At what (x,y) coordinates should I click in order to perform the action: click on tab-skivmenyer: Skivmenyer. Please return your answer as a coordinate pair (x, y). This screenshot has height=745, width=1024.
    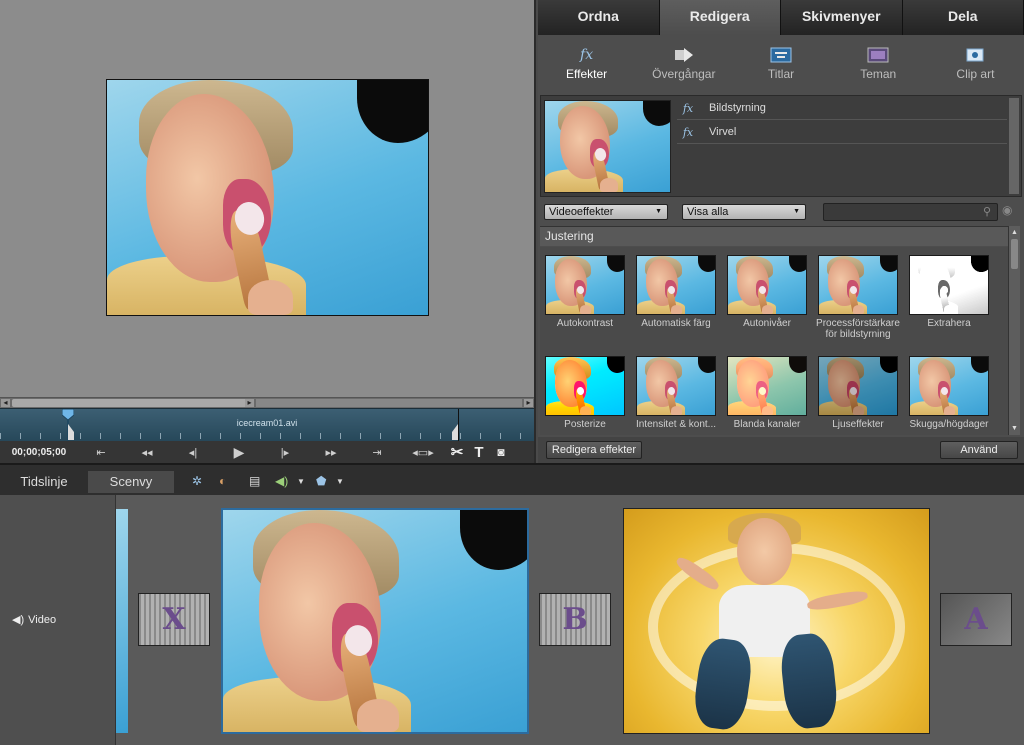
    Looking at the image, I should click on (842, 17).